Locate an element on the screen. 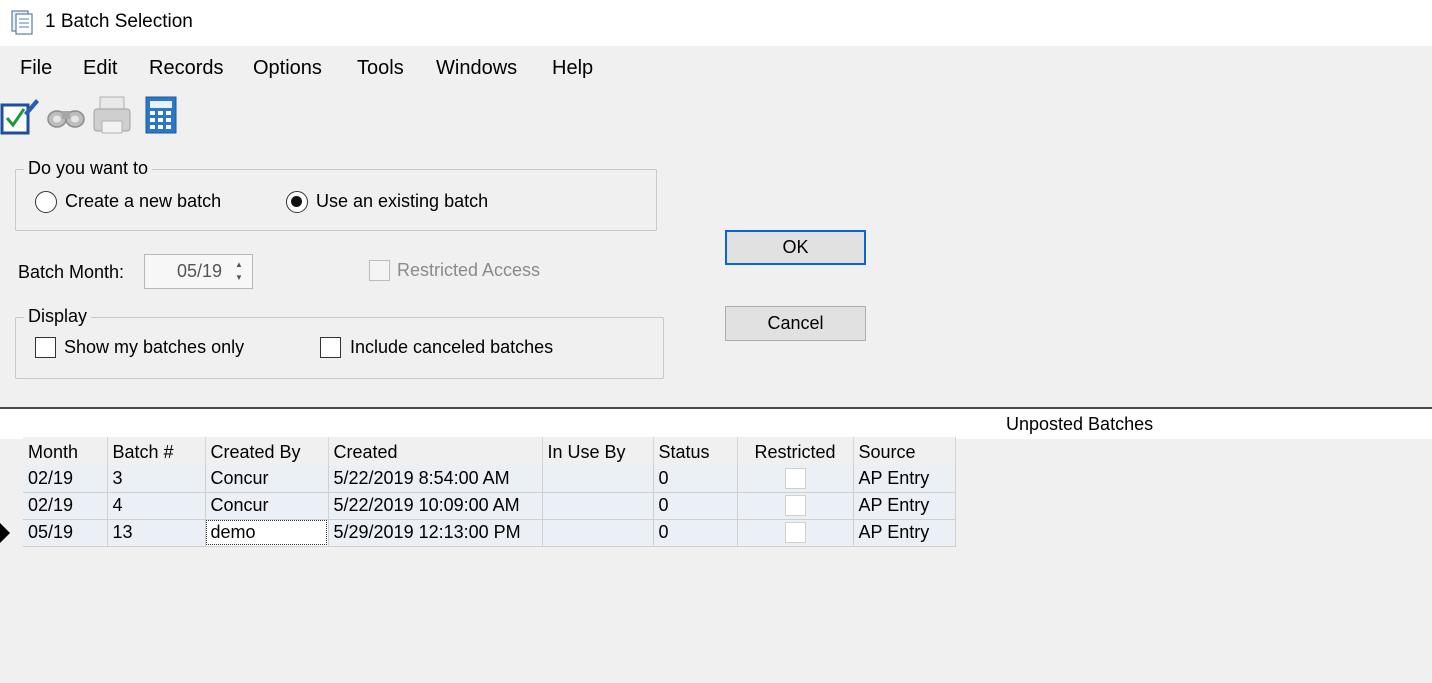 Image resolution: width=1432 pixels, height=683 pixels. current-row-arrow-icon is located at coordinates (5, 533).